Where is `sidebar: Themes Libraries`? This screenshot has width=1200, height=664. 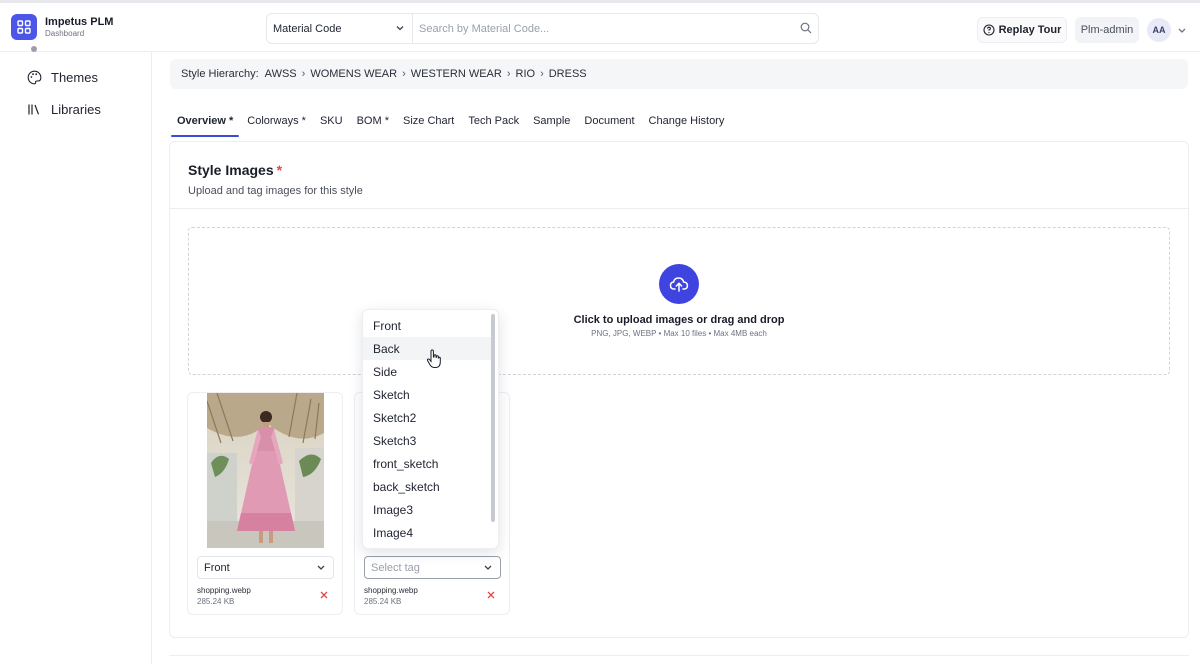
sidebar: Themes Libraries is located at coordinates (76, 355).